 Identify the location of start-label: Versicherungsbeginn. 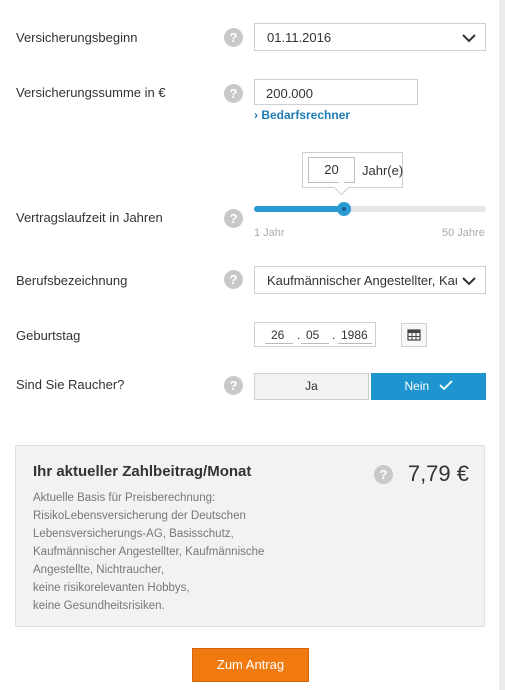
(77, 37).